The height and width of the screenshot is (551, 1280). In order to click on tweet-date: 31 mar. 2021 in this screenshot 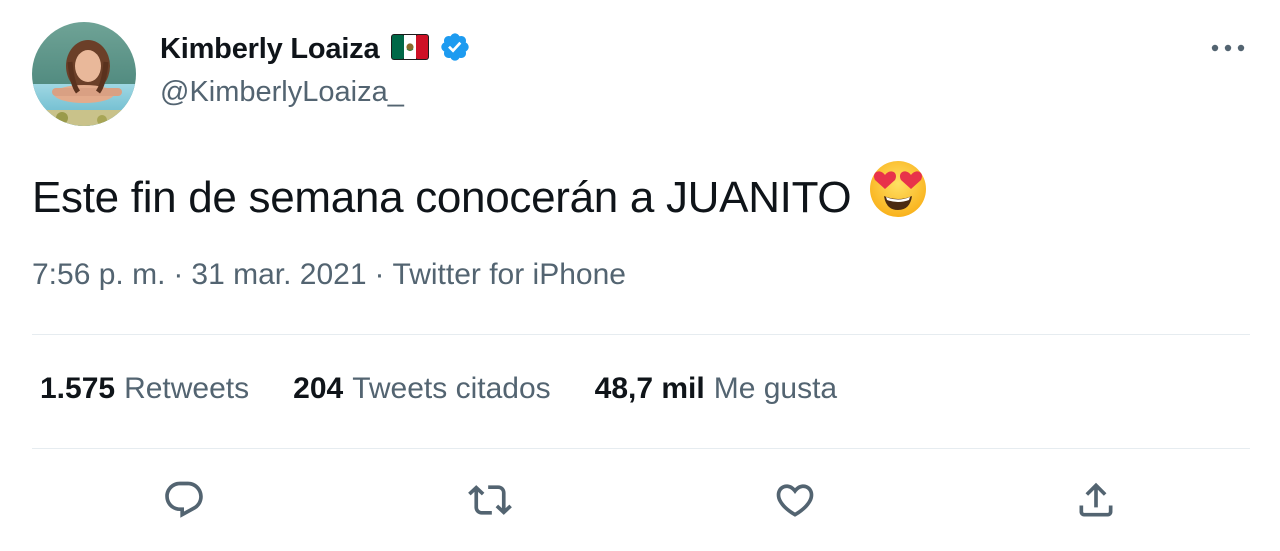, I will do `click(278, 275)`.